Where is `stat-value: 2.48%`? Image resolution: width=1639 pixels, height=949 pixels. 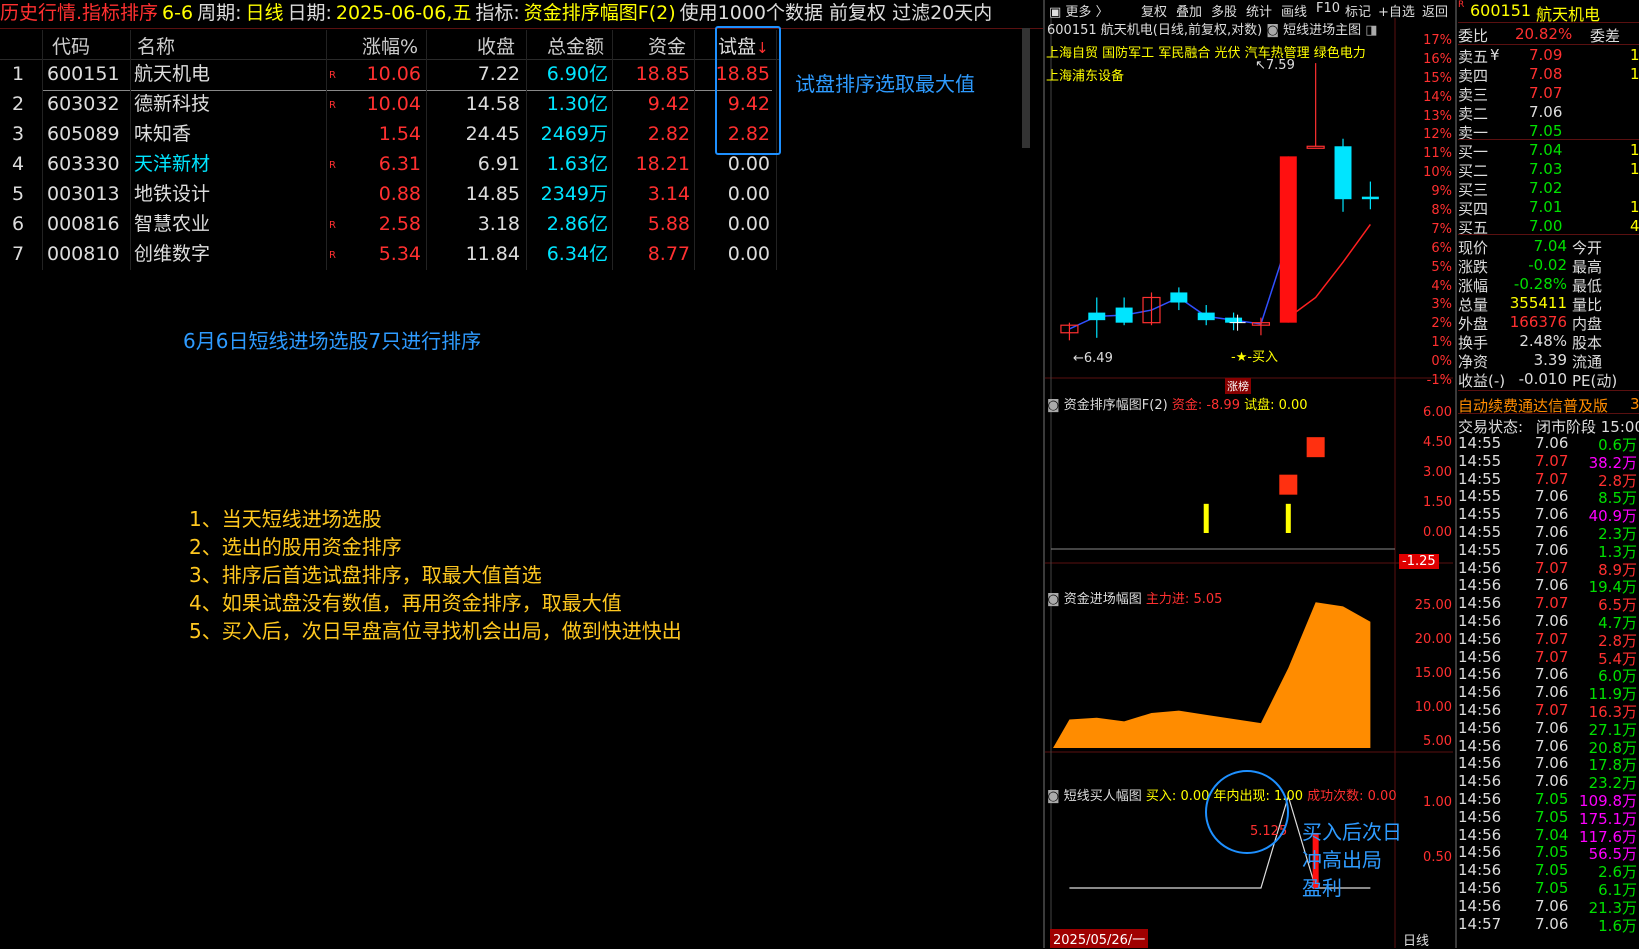 stat-value: 2.48% is located at coordinates (1543, 341).